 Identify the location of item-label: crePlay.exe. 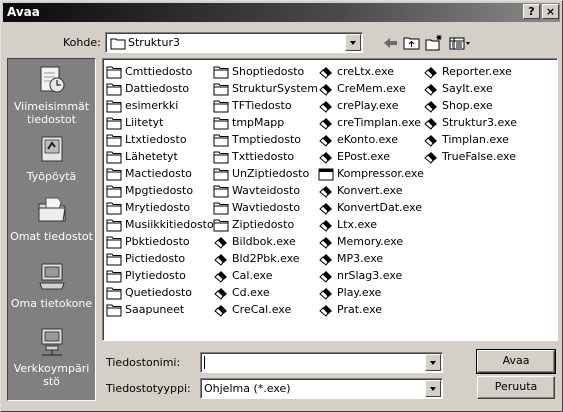
(368, 105).